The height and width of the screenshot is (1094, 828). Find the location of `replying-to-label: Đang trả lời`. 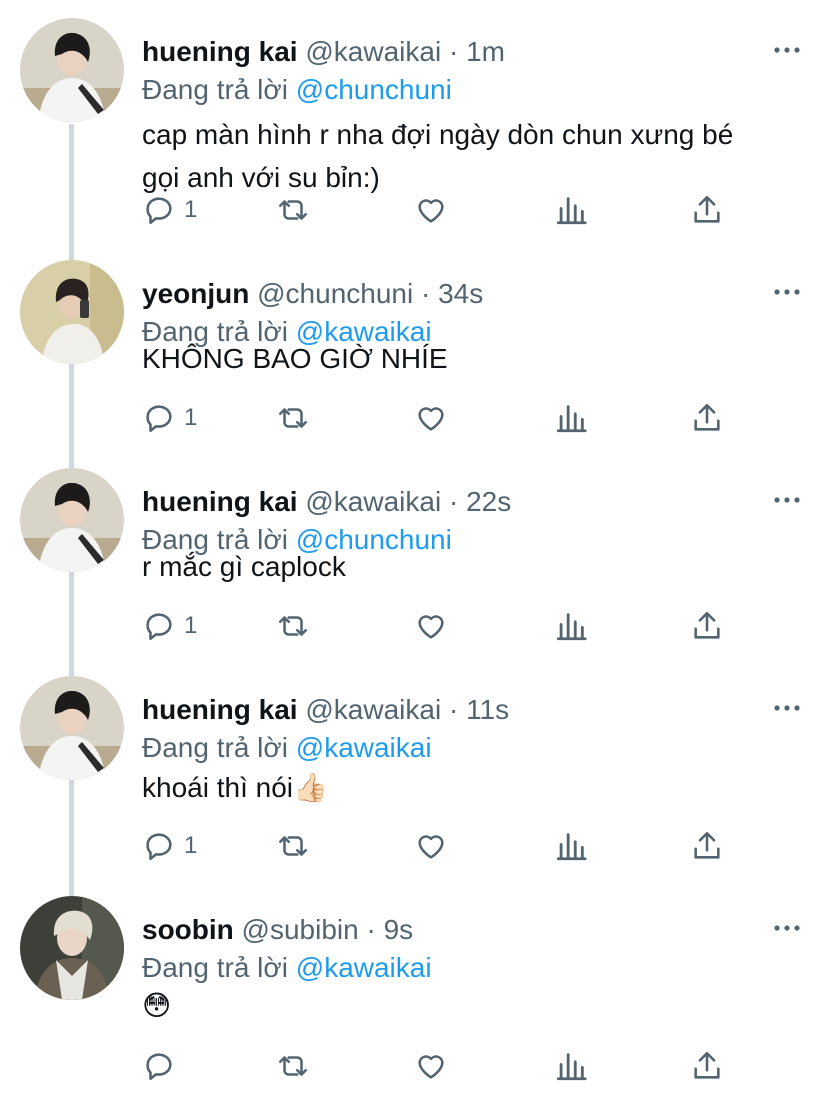

replying-to-label: Đang trả lời is located at coordinates (215, 967).